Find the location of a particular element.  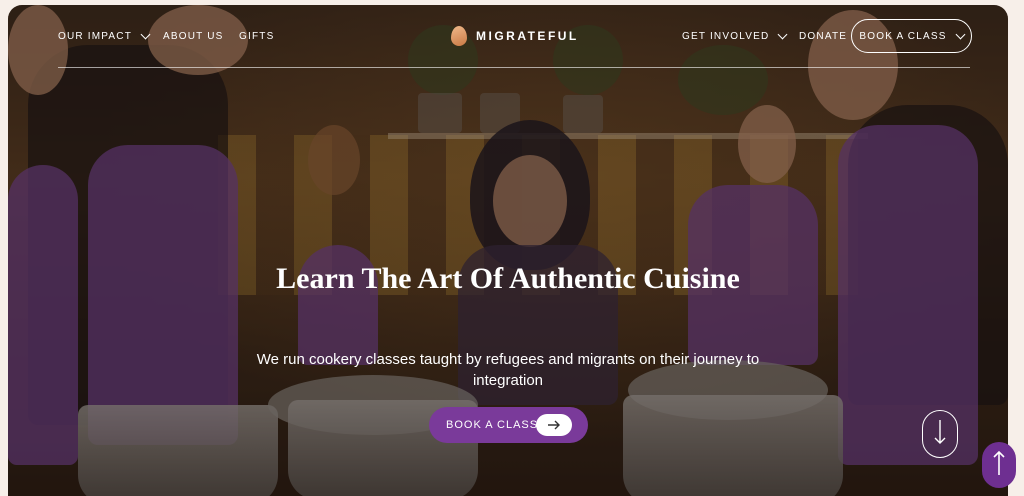

nav-our-impact: OUR IMPACT is located at coordinates (104, 35).